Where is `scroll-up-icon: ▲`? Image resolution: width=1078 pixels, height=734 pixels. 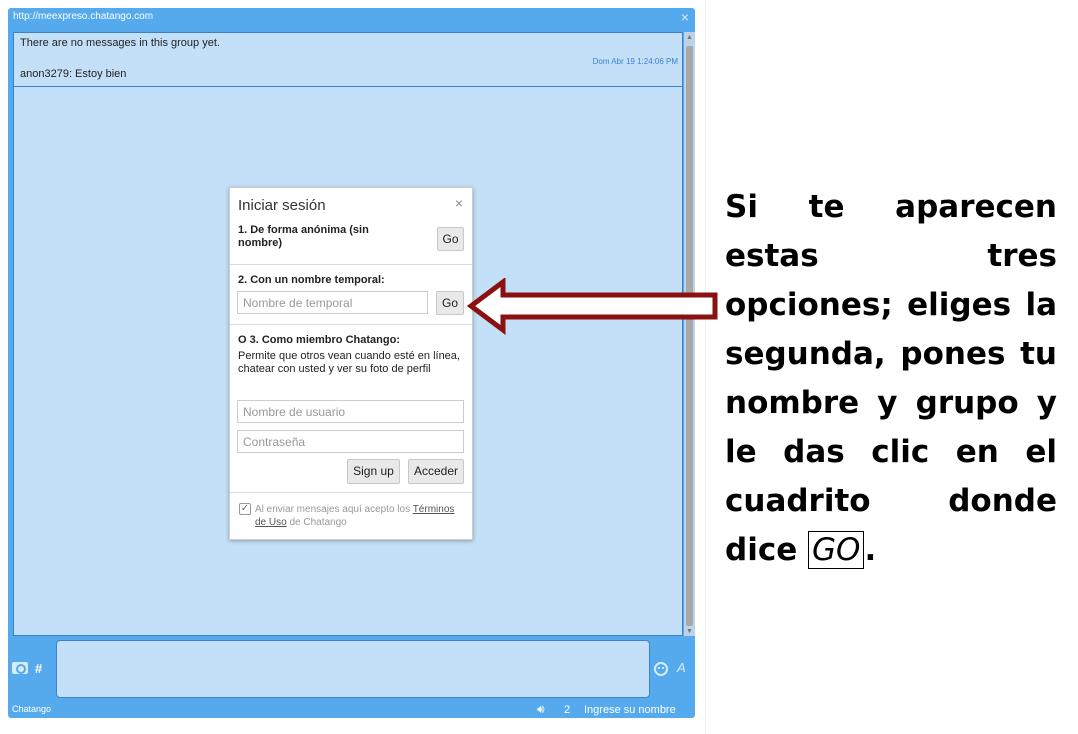
scroll-up-icon: ▲ is located at coordinates (689, 37).